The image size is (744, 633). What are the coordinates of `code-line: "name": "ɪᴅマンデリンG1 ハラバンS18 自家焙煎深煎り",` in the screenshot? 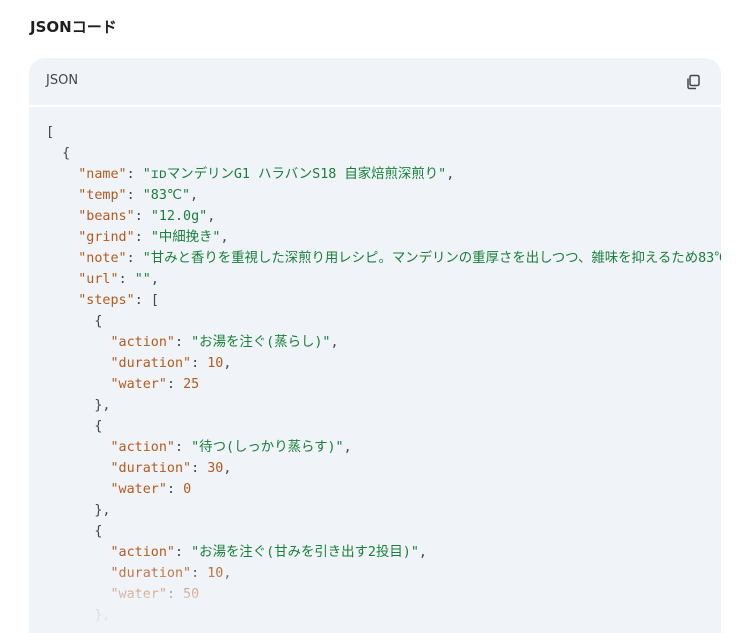 It's located at (383, 174).